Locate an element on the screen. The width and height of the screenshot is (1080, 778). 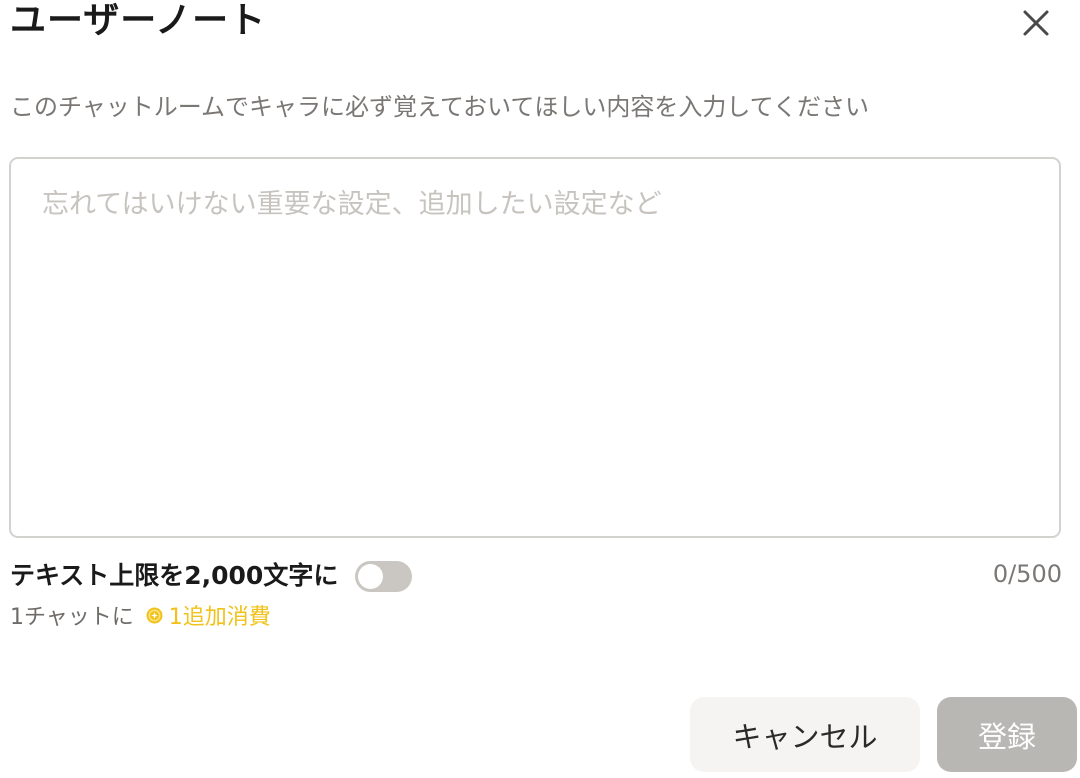
cost-prefix: 1チャットに is located at coordinates (72, 617).